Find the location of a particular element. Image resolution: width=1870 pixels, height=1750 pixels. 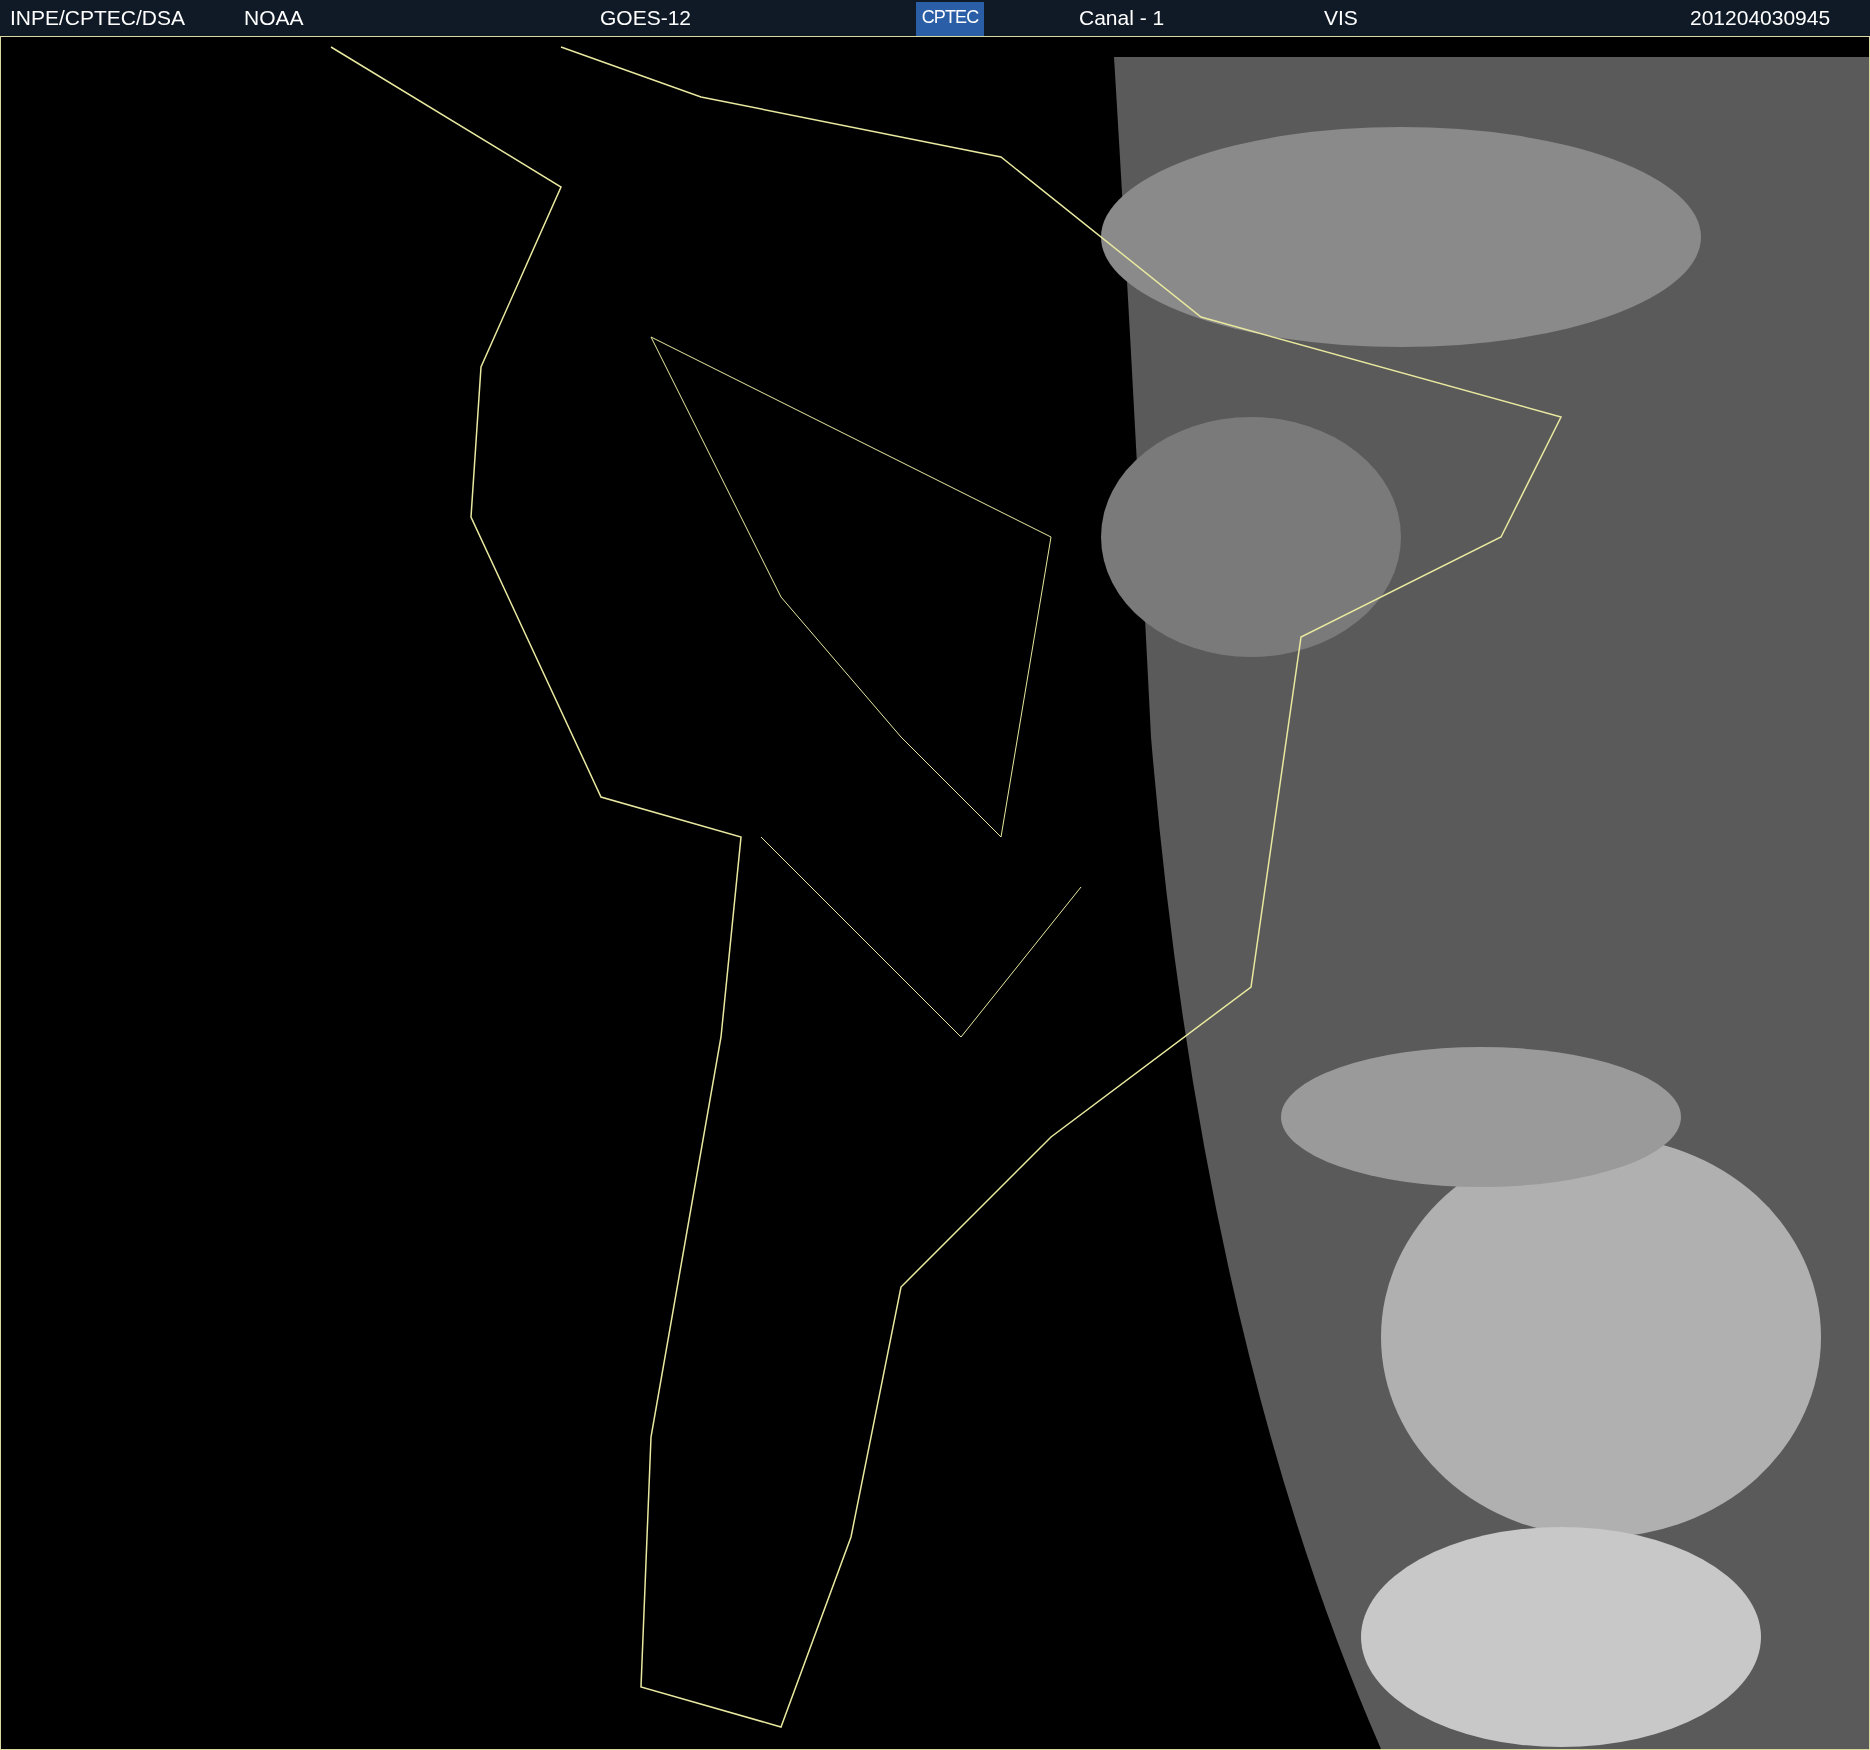

source-label: INPE/CPTEC/DSA is located at coordinates (98, 18).